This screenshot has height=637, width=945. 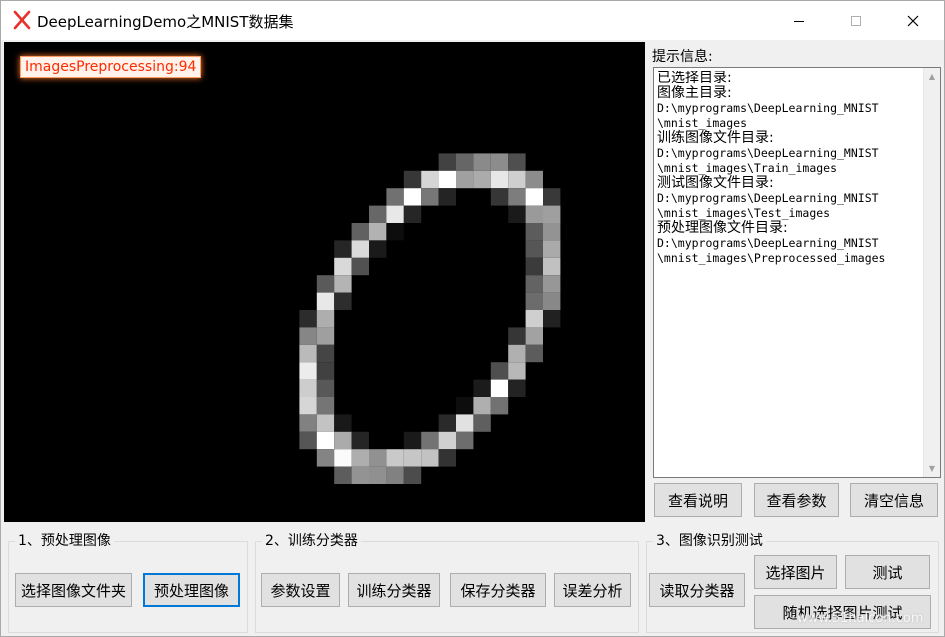 I want to click on close-button, so click(x=913, y=20).